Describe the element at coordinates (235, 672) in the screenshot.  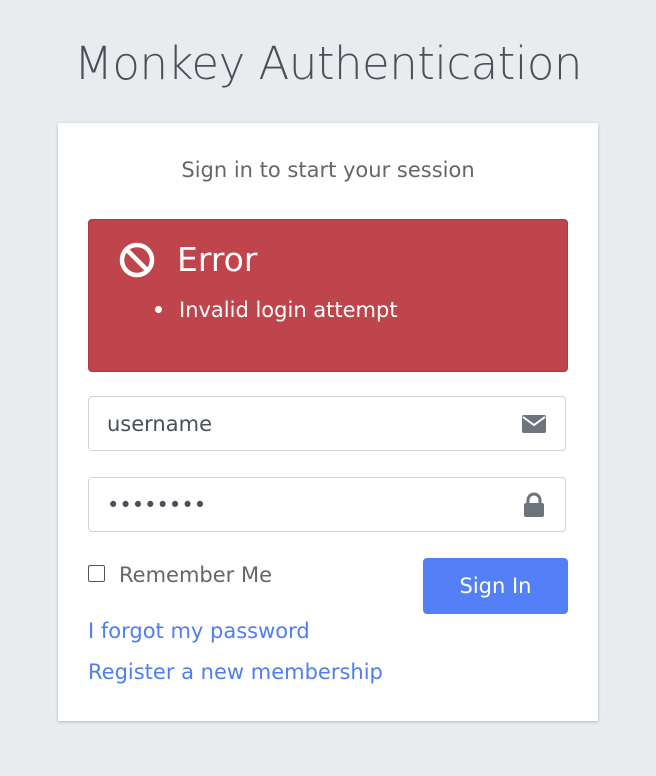
I see `register-link: Register a new membership` at that location.